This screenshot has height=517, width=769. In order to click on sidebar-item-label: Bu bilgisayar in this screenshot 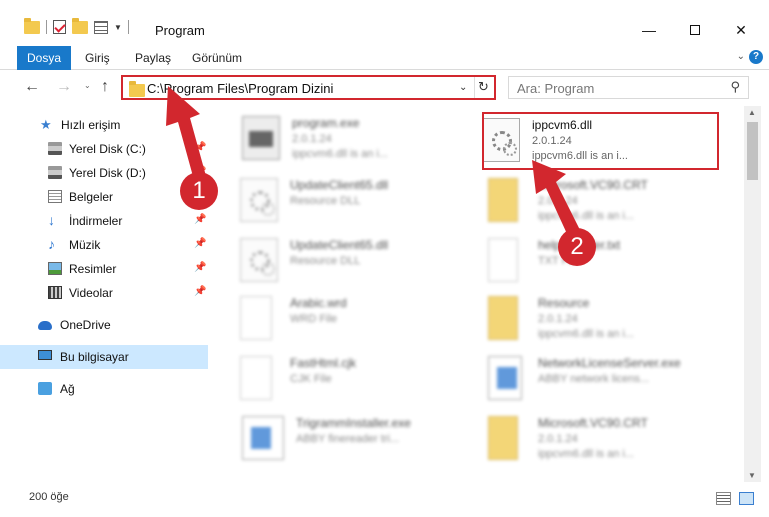, I will do `click(94, 357)`.